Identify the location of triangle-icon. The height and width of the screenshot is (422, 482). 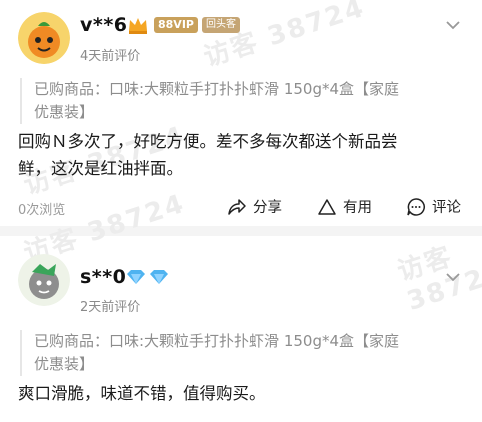
(327, 206).